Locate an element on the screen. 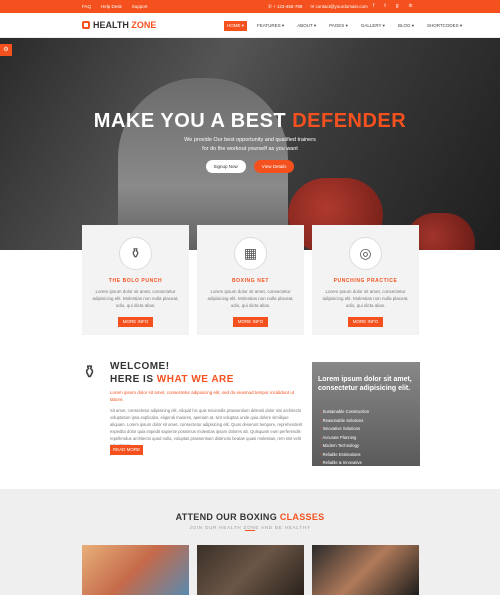 Image resolution: width=500 pixels, height=595 pixels. bottle-icon: ⚱ is located at coordinates (135, 253).